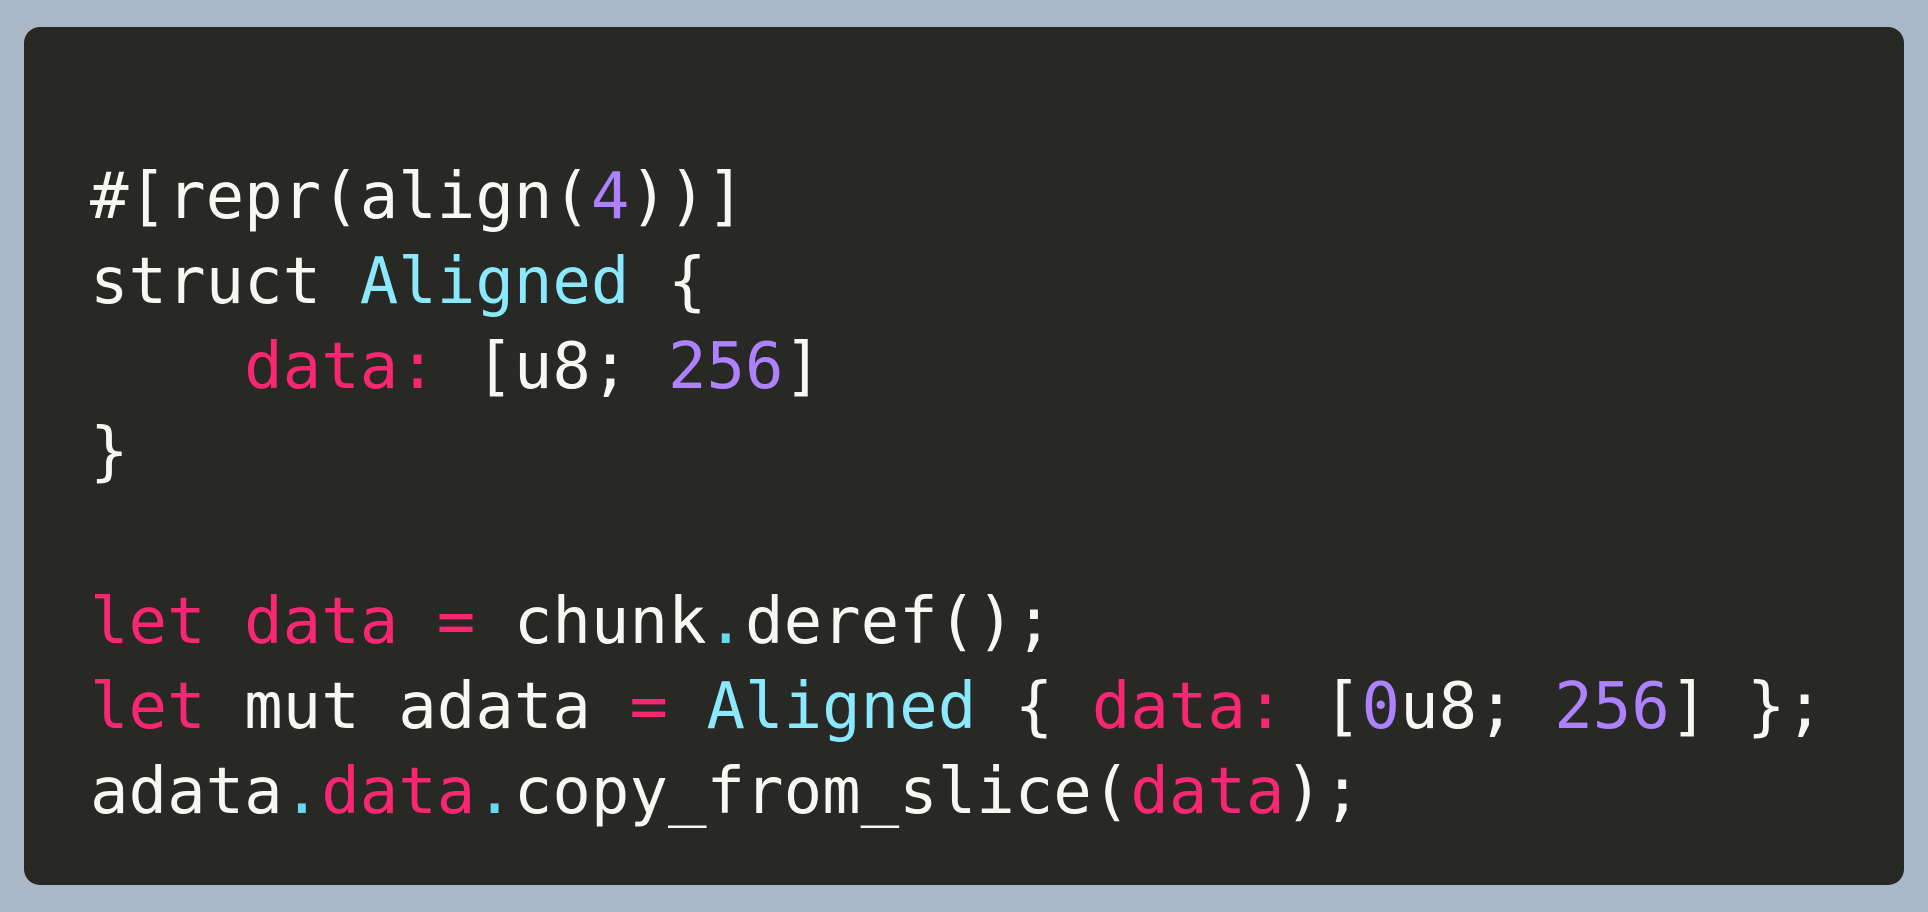 This screenshot has height=912, width=1928. Describe the element at coordinates (591, 622) in the screenshot. I see `code-token-plain: chunk` at that location.